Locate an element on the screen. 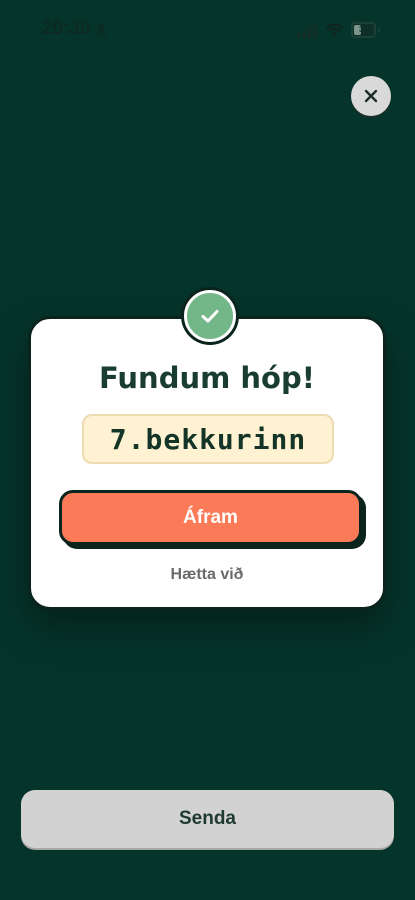 The image size is (415, 900). battery-tip is located at coordinates (379, 30).